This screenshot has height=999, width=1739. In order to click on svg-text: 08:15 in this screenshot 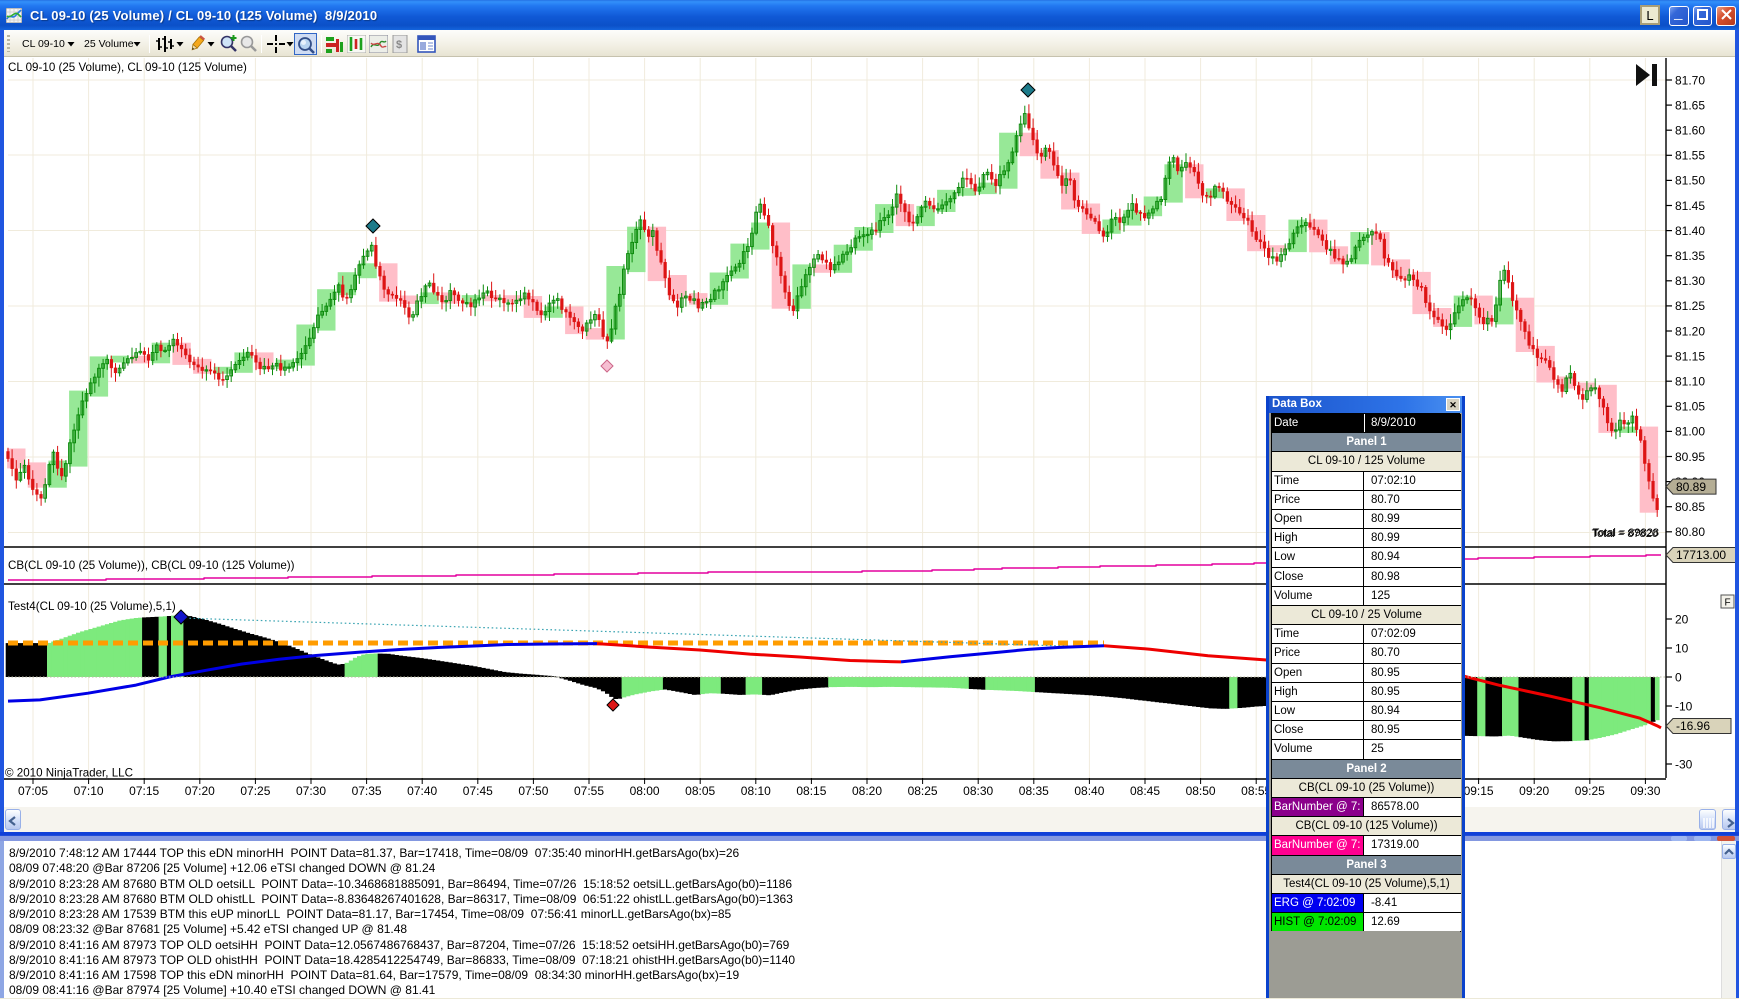, I will do `click(811, 791)`.